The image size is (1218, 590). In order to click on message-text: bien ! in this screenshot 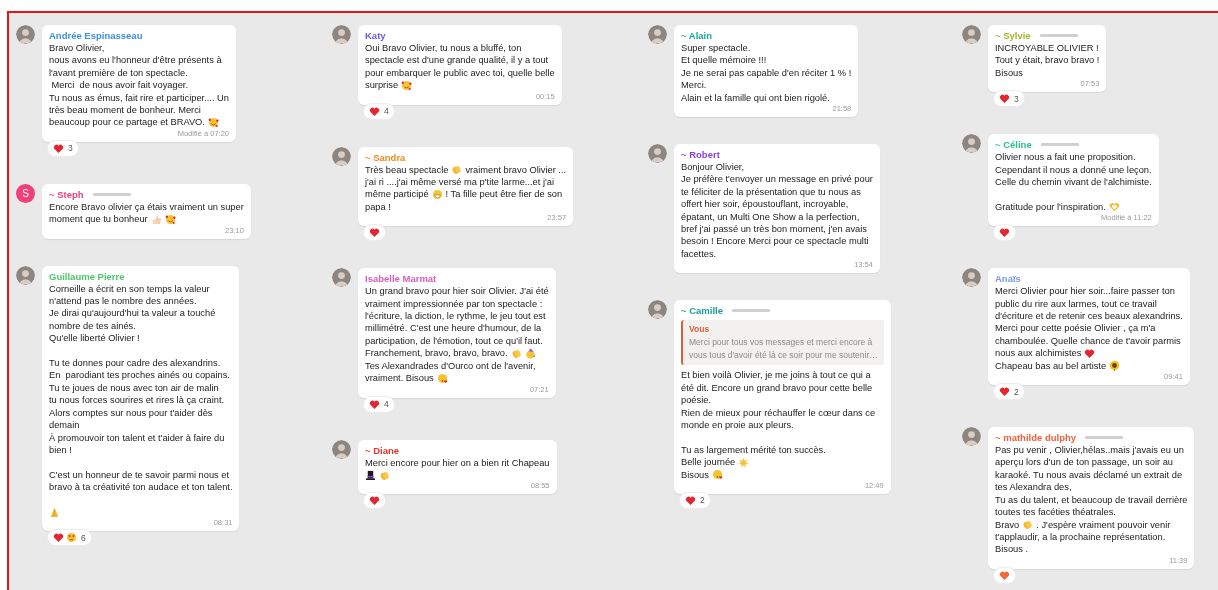, I will do `click(60, 450)`.